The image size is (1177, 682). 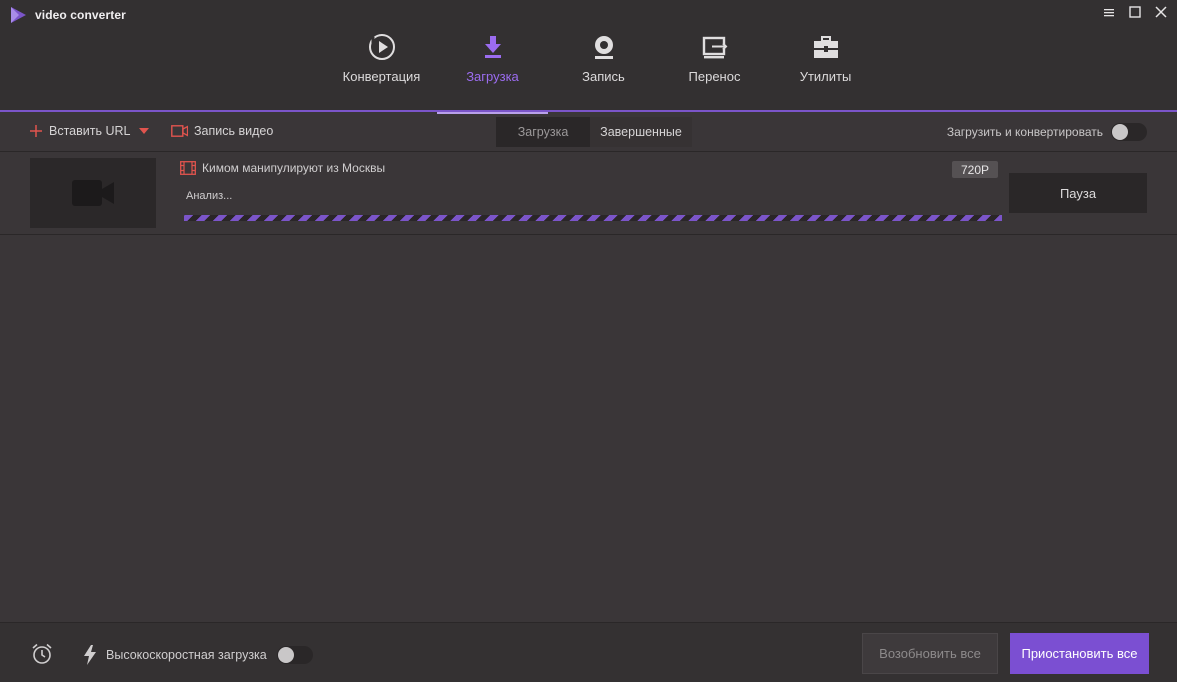 I want to click on file-info: Кимом манипулируют из Москвы, so click(x=282, y=168).